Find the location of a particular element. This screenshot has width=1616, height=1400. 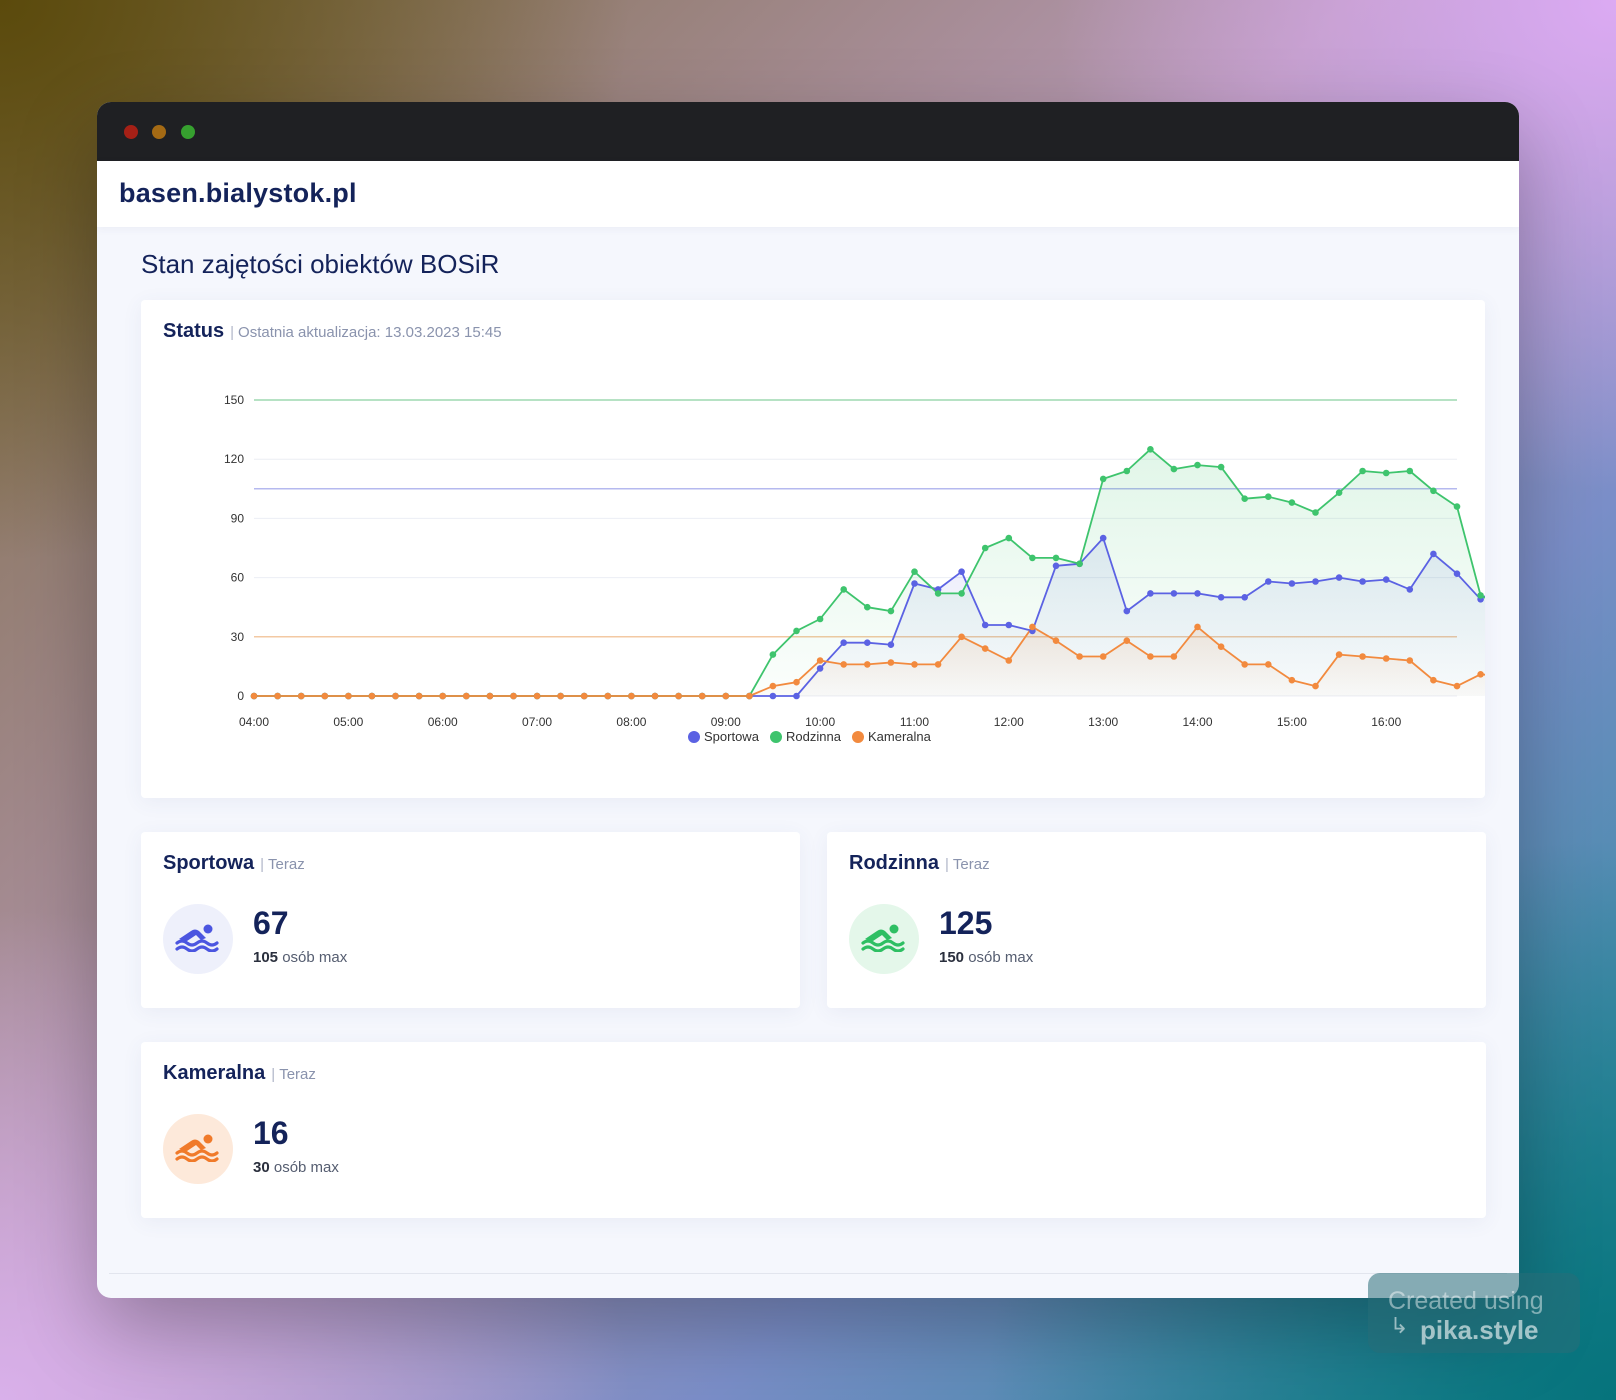

legend-item-rodzinna: Rodzinna is located at coordinates (806, 736).